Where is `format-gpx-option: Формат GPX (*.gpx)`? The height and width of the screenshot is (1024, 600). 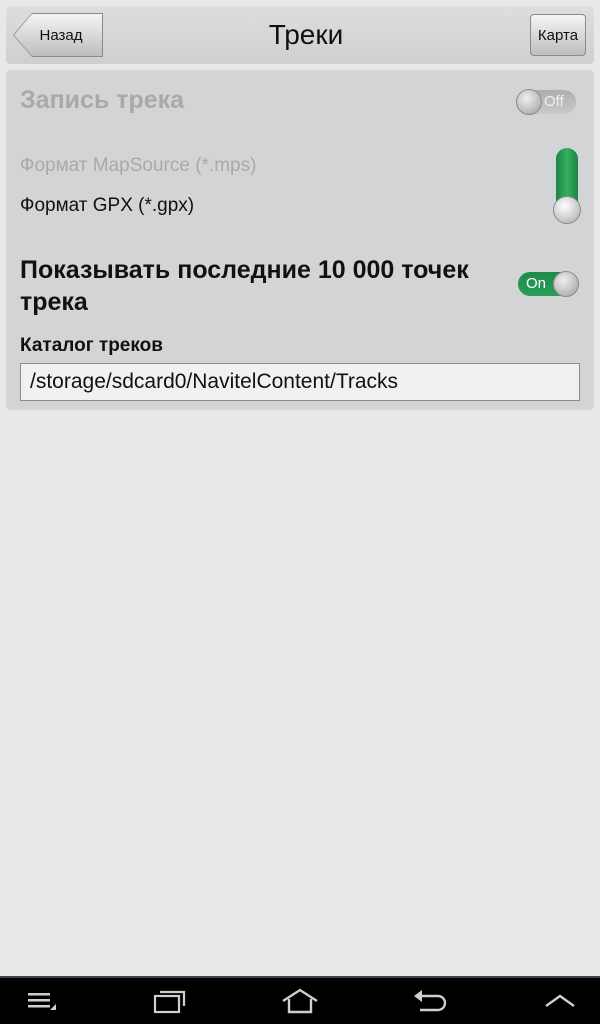 format-gpx-option: Формат GPX (*.gpx) is located at coordinates (107, 206).